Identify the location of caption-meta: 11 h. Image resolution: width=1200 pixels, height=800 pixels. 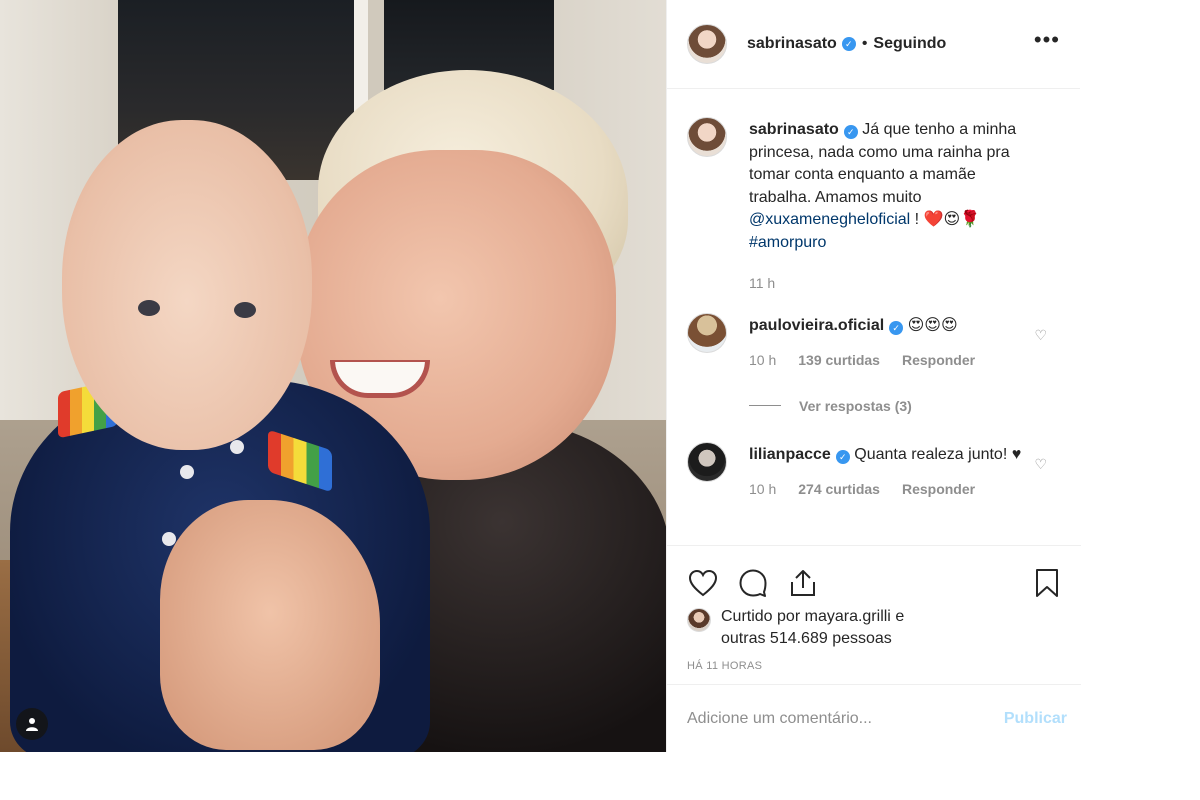
(894, 283).